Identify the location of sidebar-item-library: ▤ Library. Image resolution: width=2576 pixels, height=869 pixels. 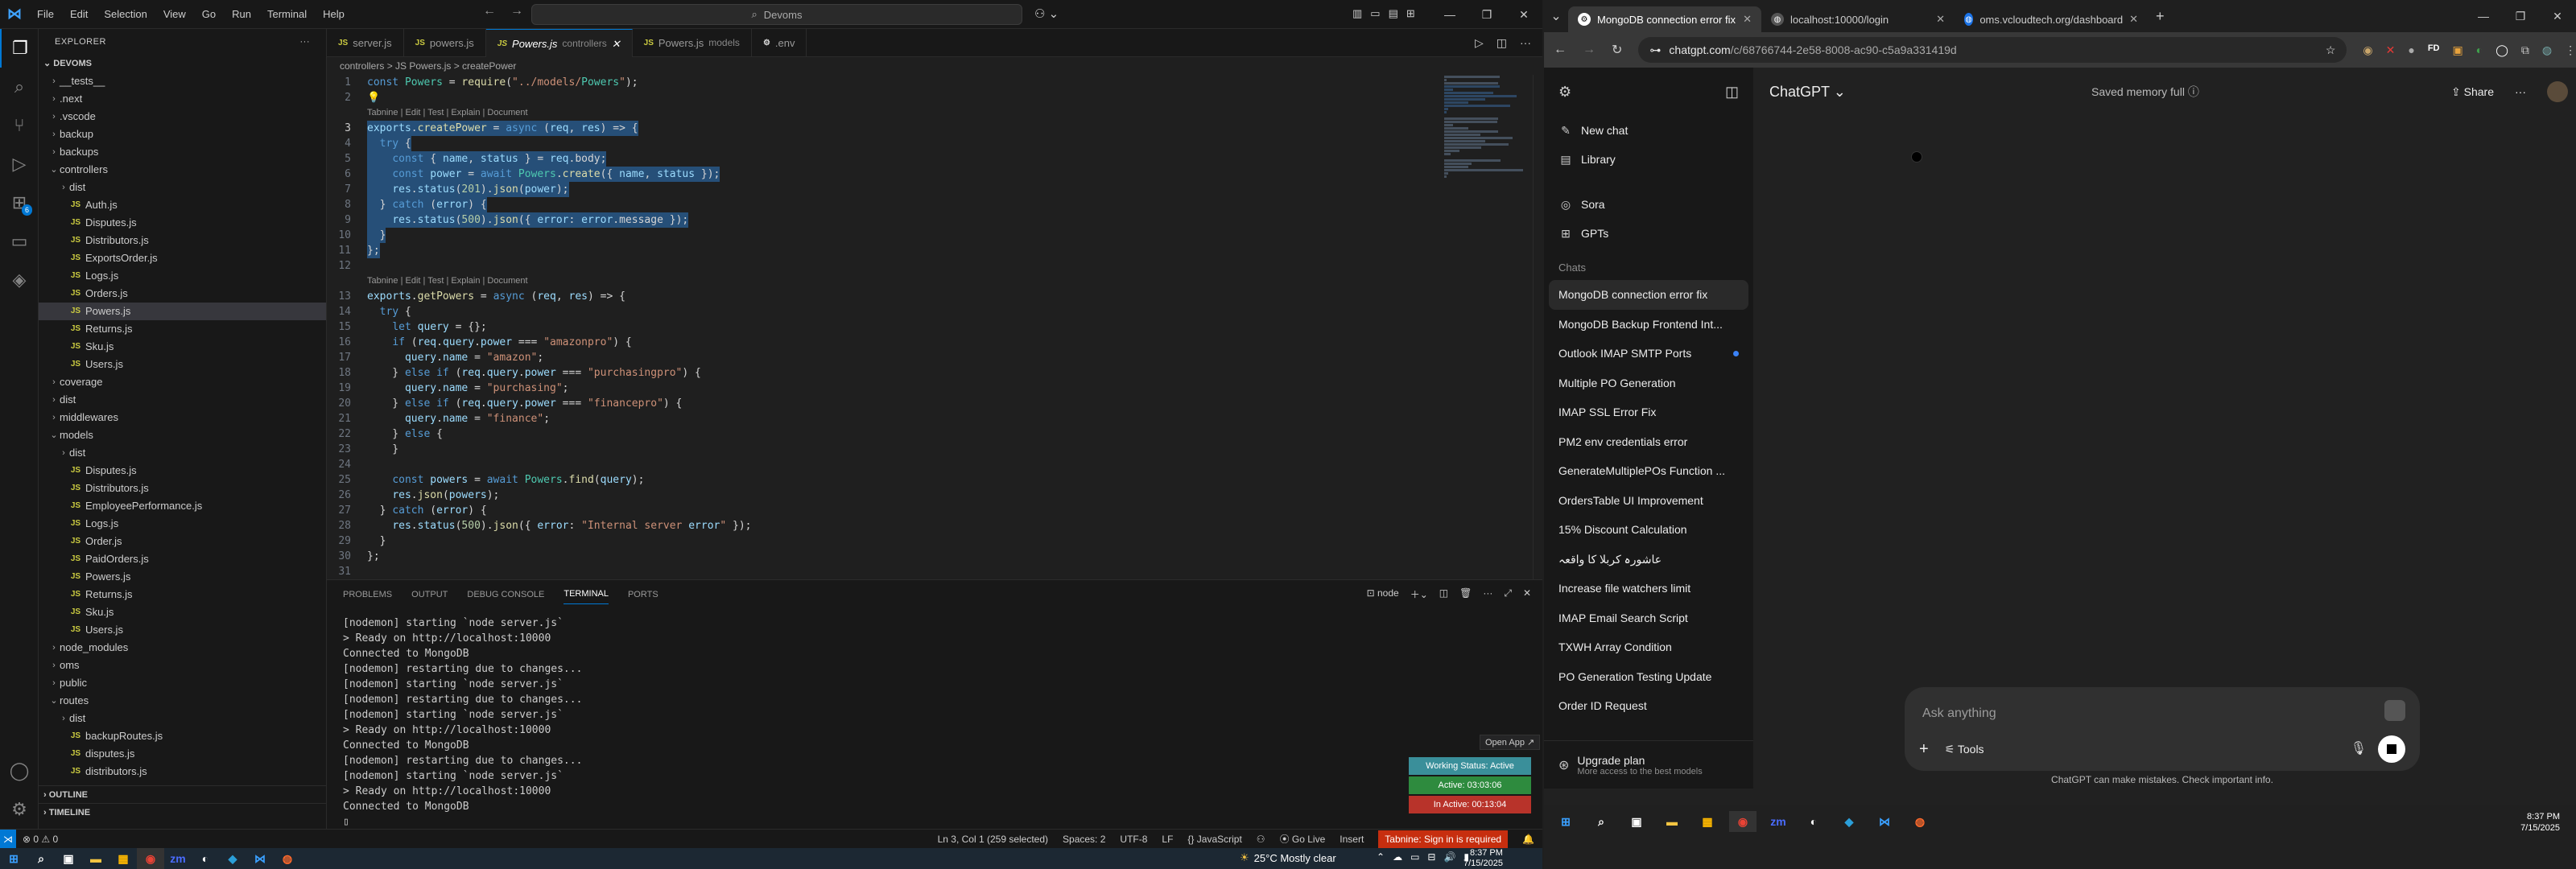
(1648, 159).